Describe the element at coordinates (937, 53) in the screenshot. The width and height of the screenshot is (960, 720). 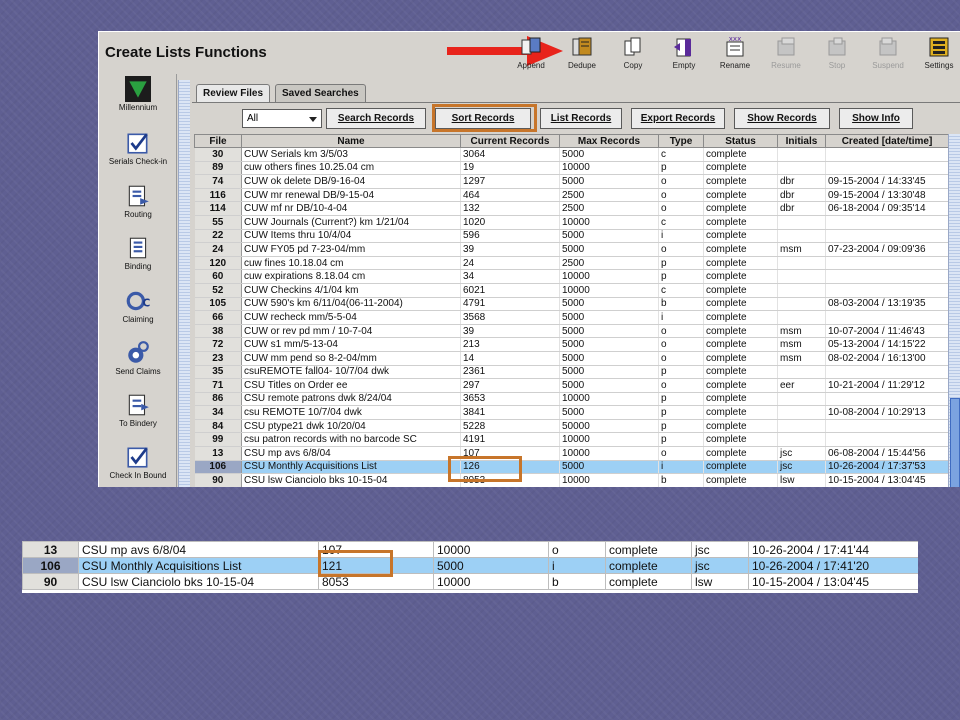
I see `settings-button: Settings` at that location.